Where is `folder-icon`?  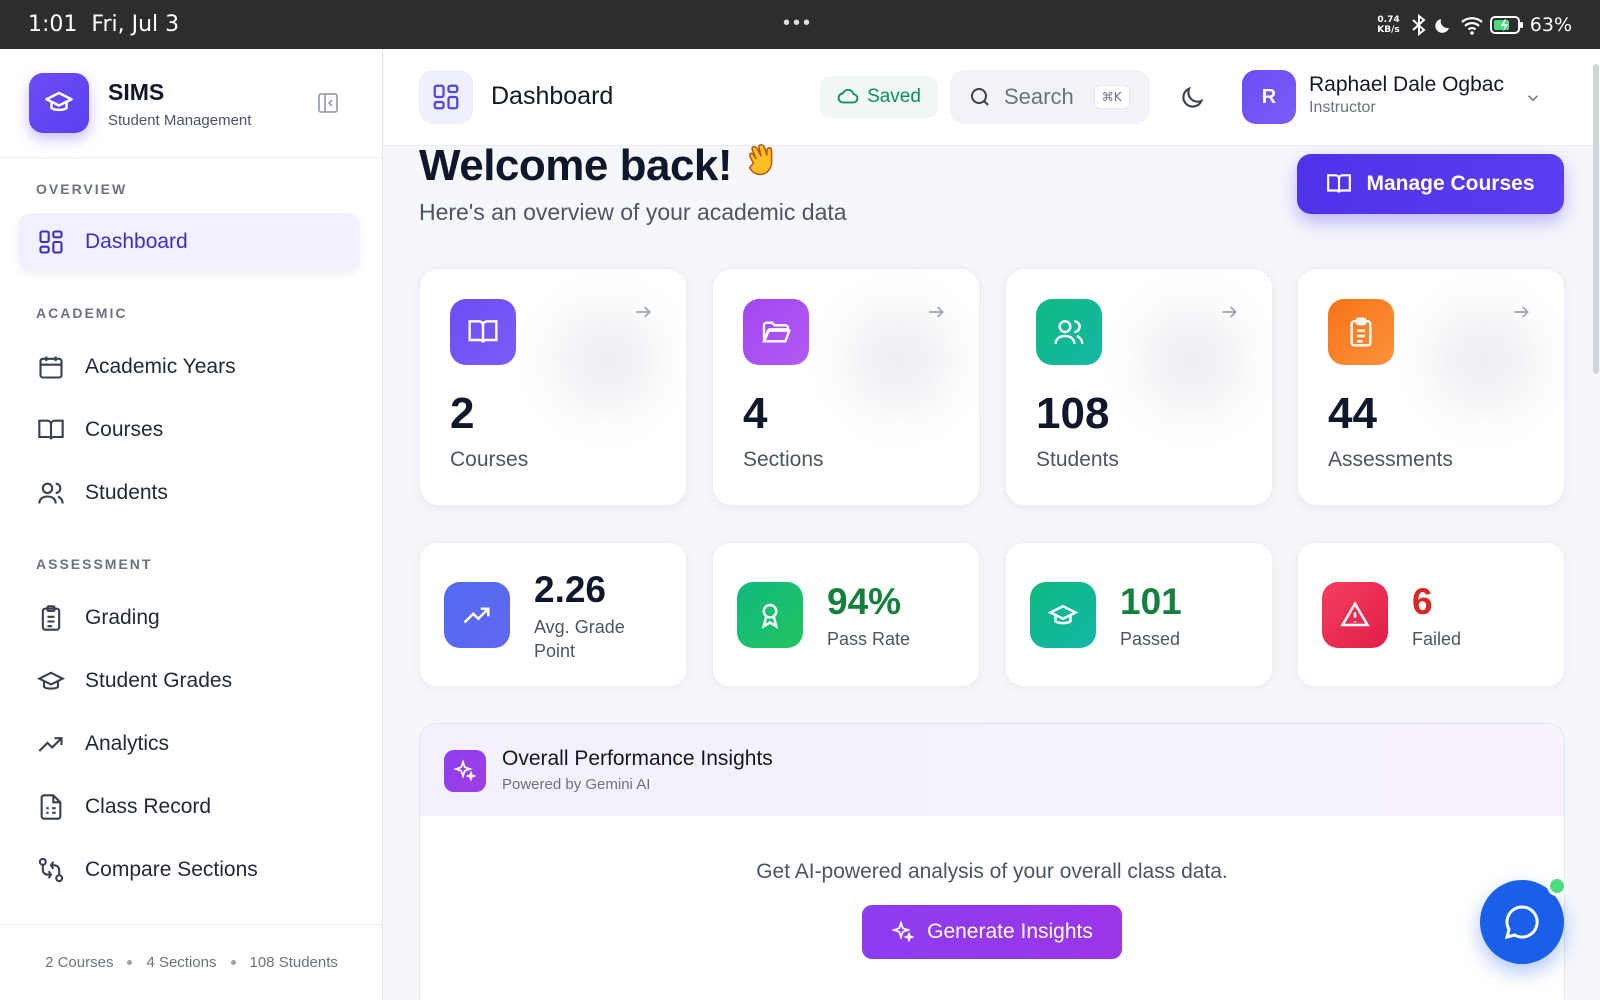 folder-icon is located at coordinates (776, 332).